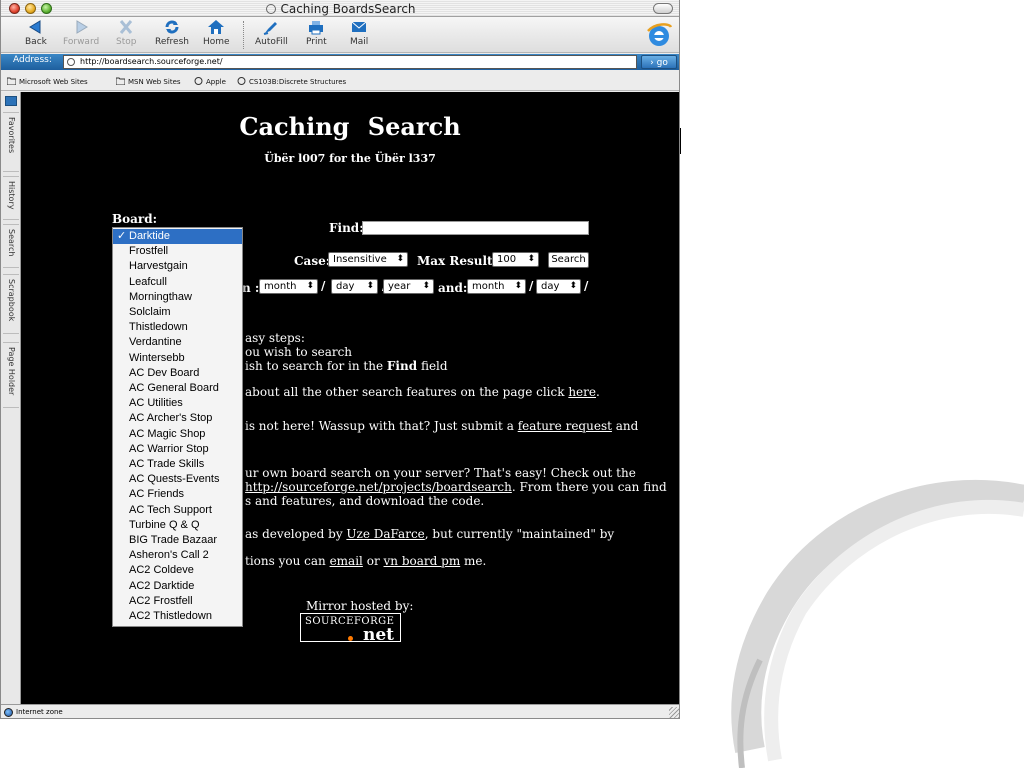 The height and width of the screenshot is (768, 1024). I want to click on tab-history: History, so click(11, 198).